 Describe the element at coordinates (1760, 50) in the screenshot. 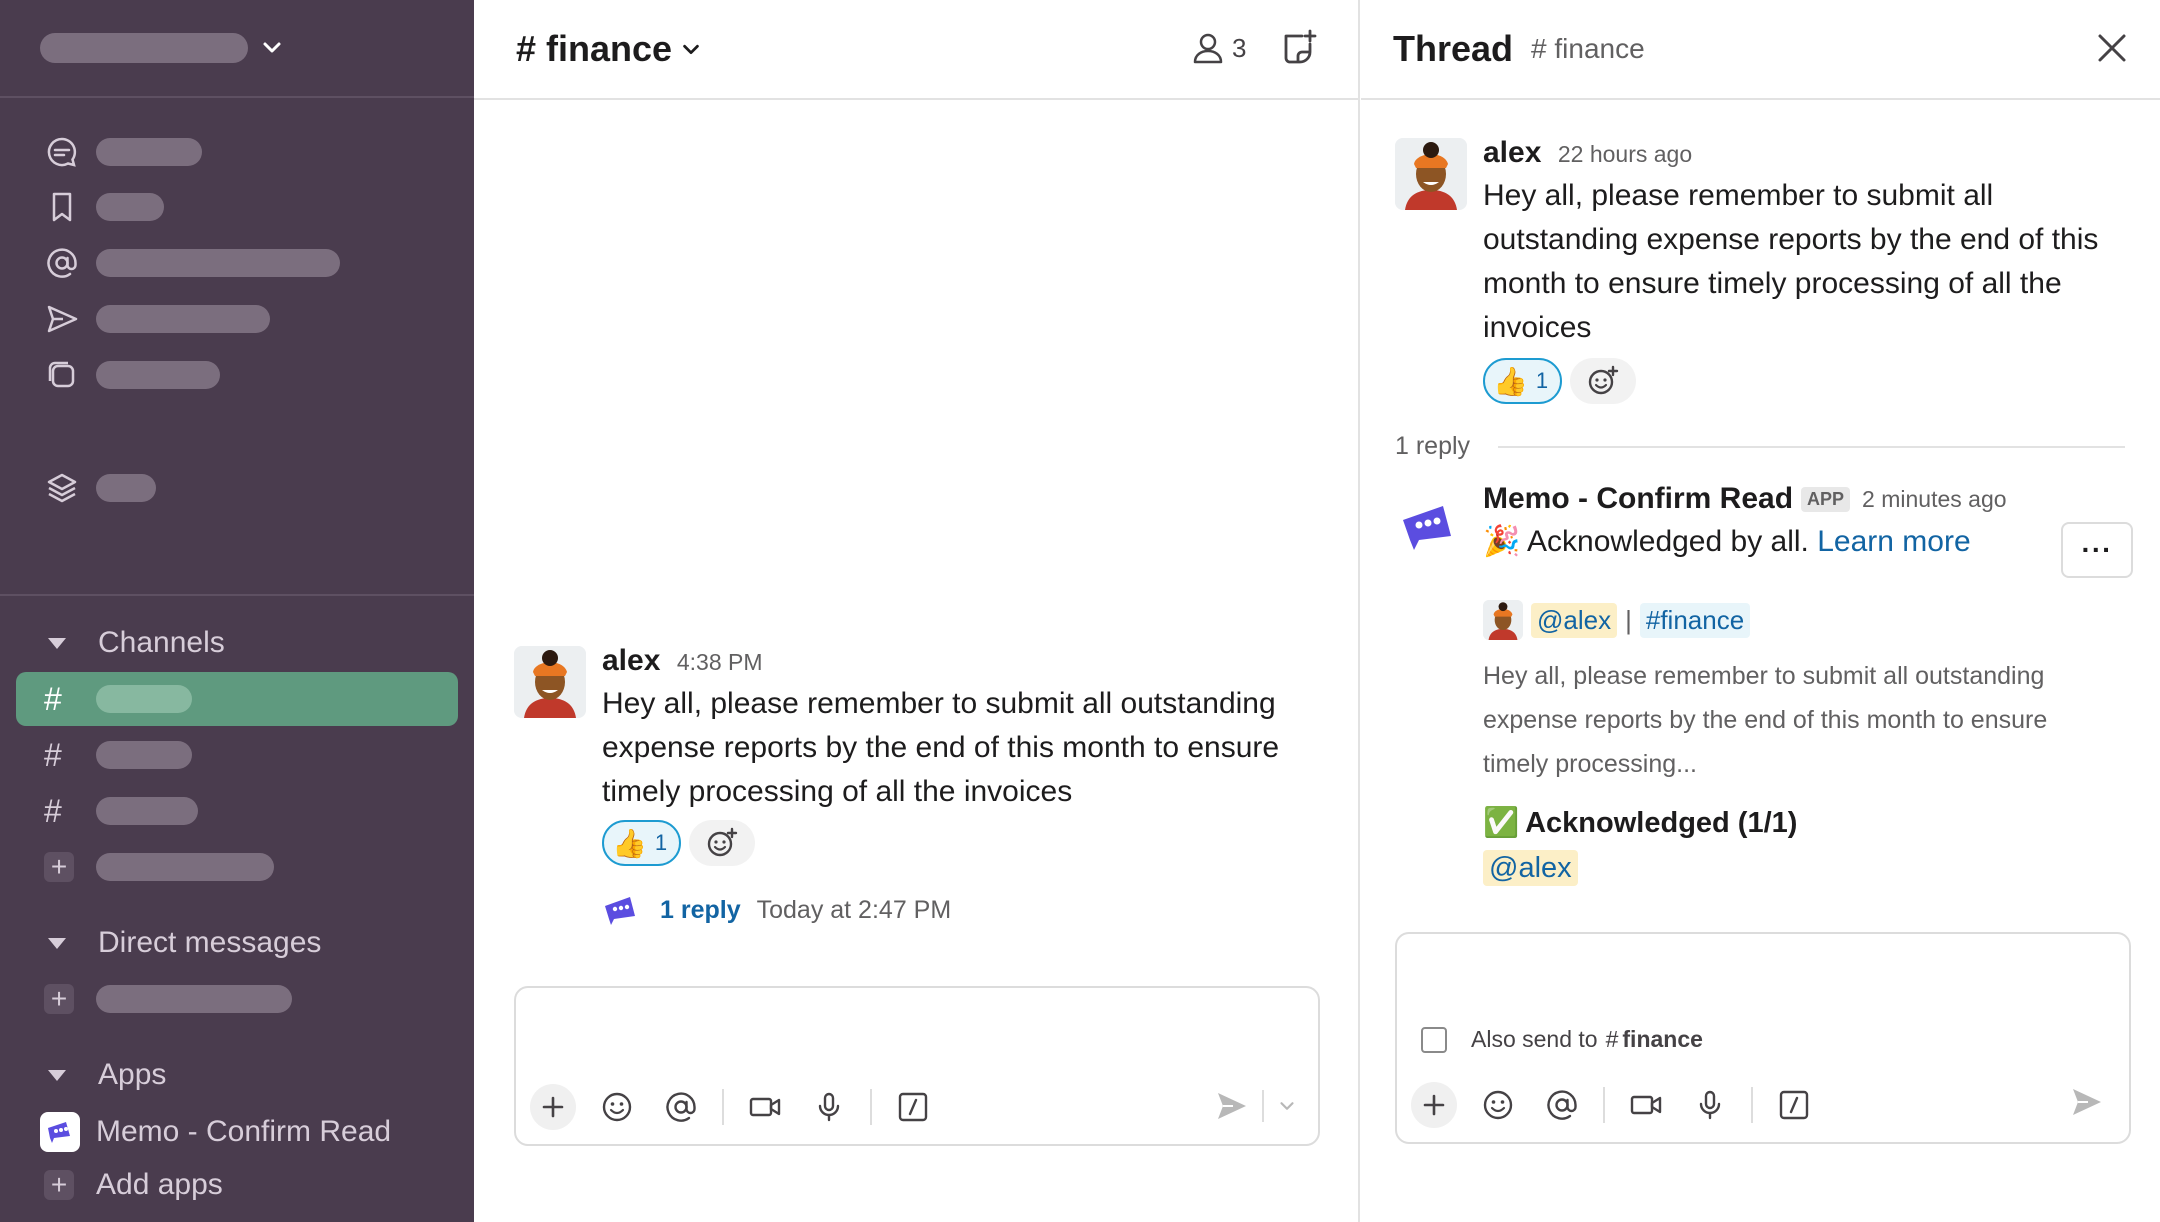

I see `thread-header: Thread # finance` at that location.